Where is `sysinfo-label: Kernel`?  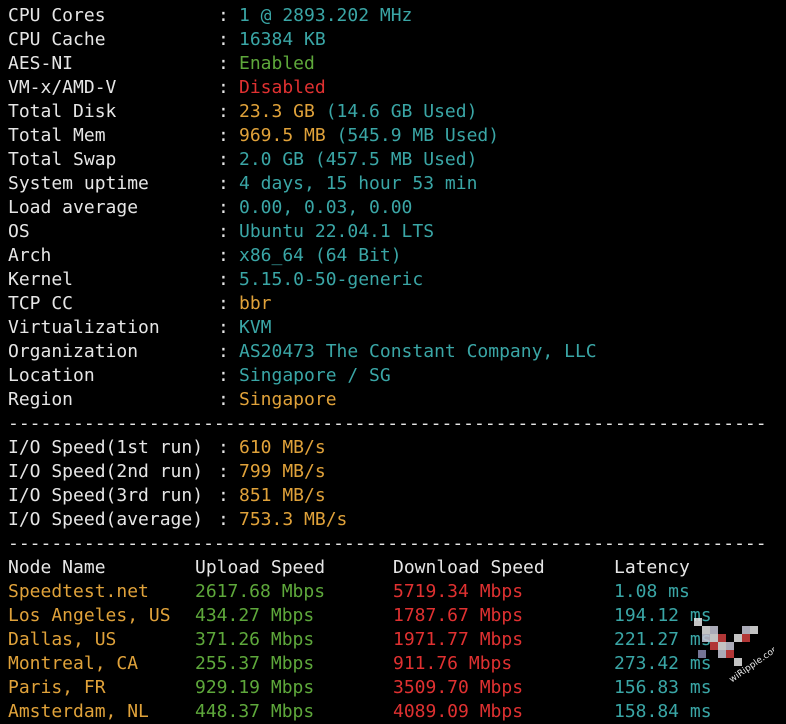
sysinfo-label: Kernel is located at coordinates (41, 279).